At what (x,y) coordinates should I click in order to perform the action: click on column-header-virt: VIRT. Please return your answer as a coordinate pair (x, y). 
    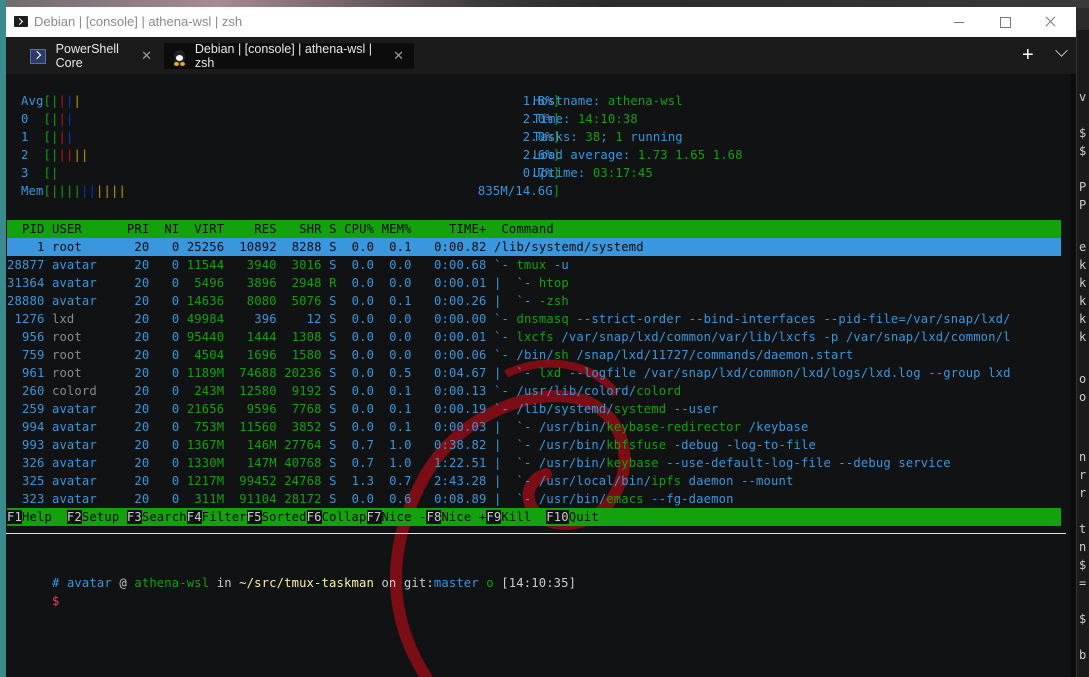
    Looking at the image, I should click on (209, 229).